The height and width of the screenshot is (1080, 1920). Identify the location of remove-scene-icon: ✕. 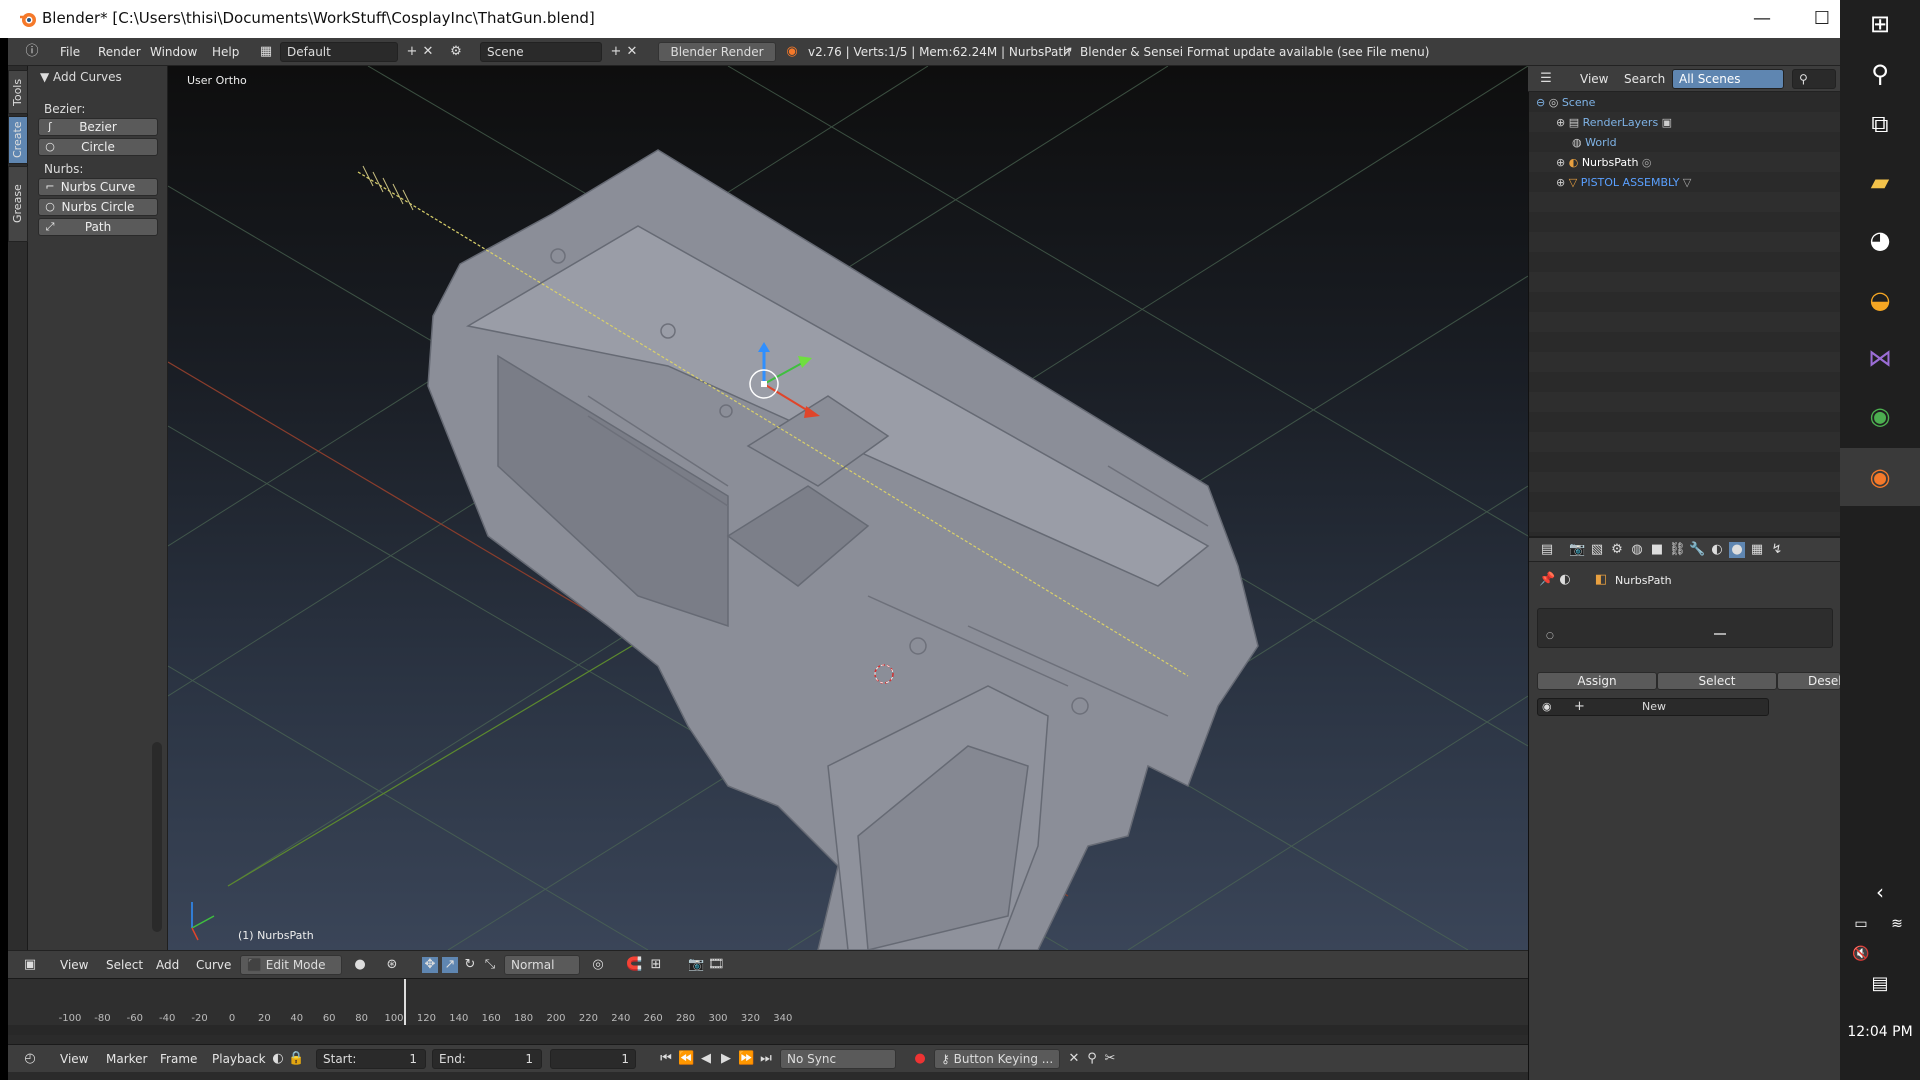
(632, 52).